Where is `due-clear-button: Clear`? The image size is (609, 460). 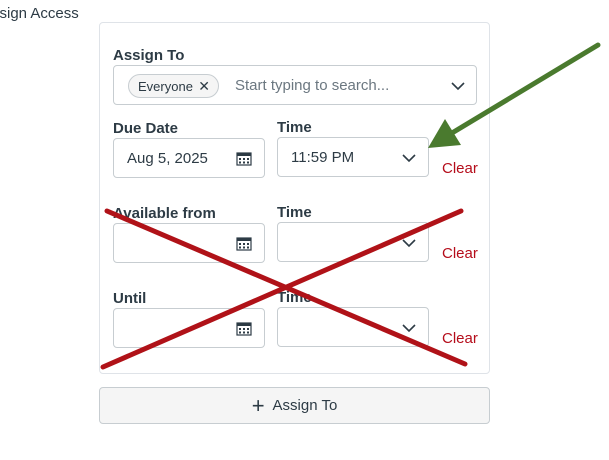 due-clear-button: Clear is located at coordinates (460, 168).